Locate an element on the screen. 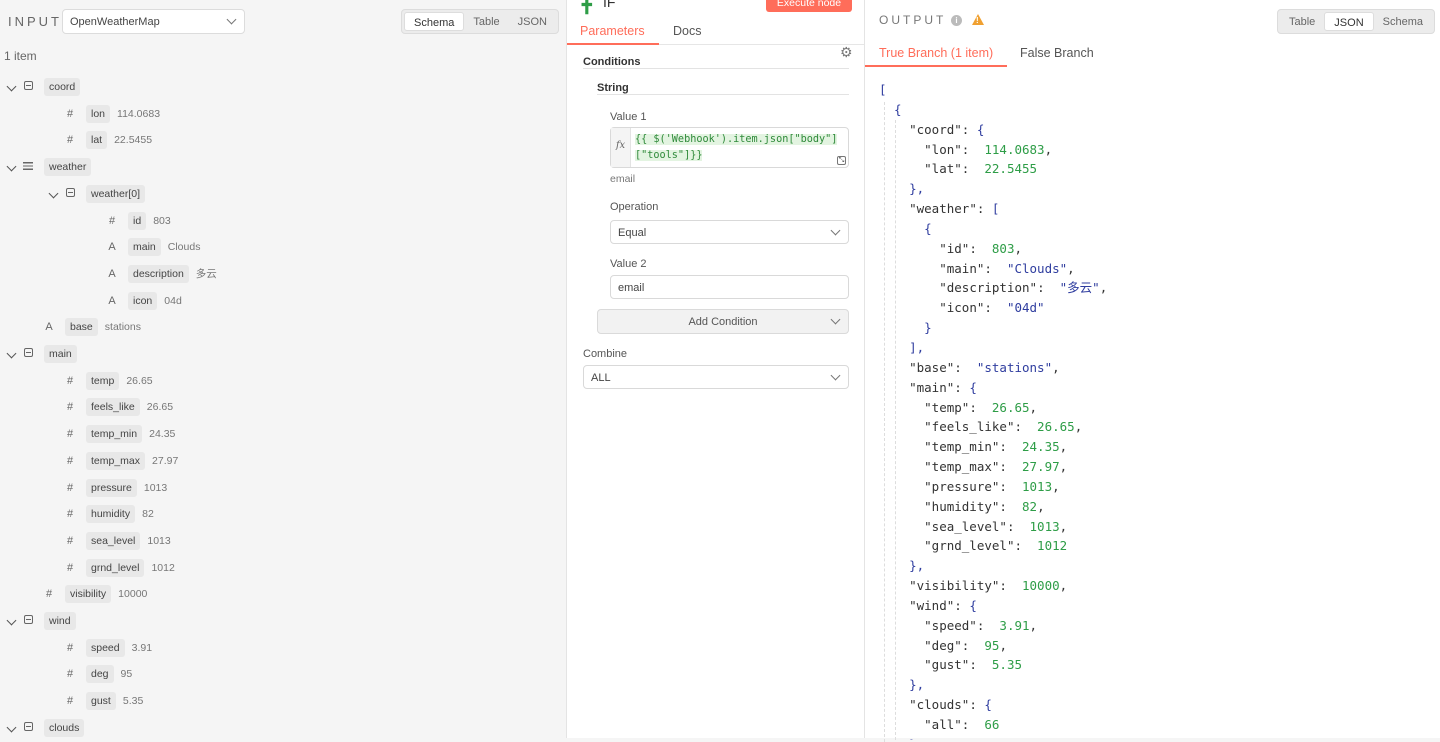 Image resolution: width=1440 pixels, height=742 pixels. if-node-icon: ╋ is located at coordinates (587, 7).